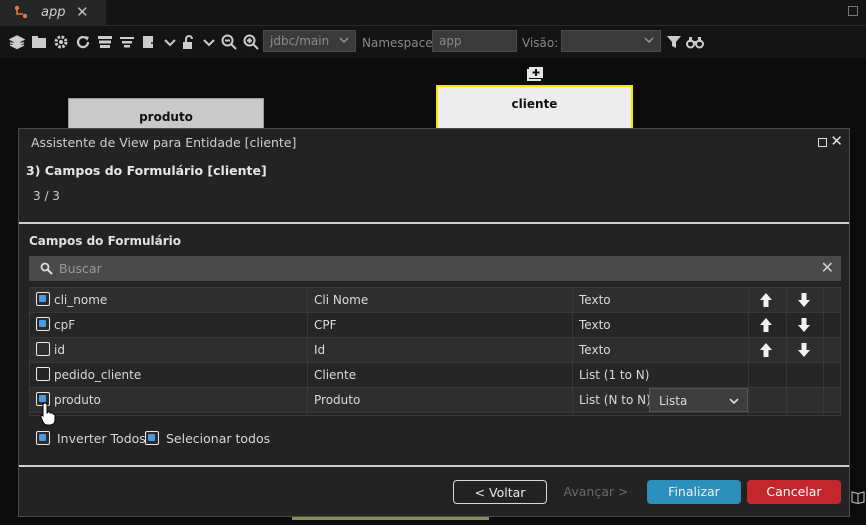  I want to click on clear-icon: ✕, so click(827, 267).